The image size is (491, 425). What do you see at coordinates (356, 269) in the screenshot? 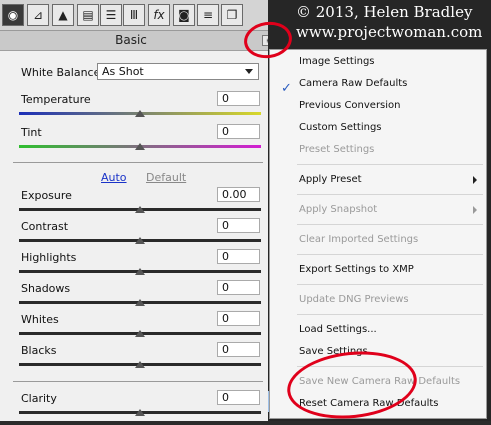
I see `menu-item-export-settings-xmp: Export Settings to XMP` at bounding box center [356, 269].